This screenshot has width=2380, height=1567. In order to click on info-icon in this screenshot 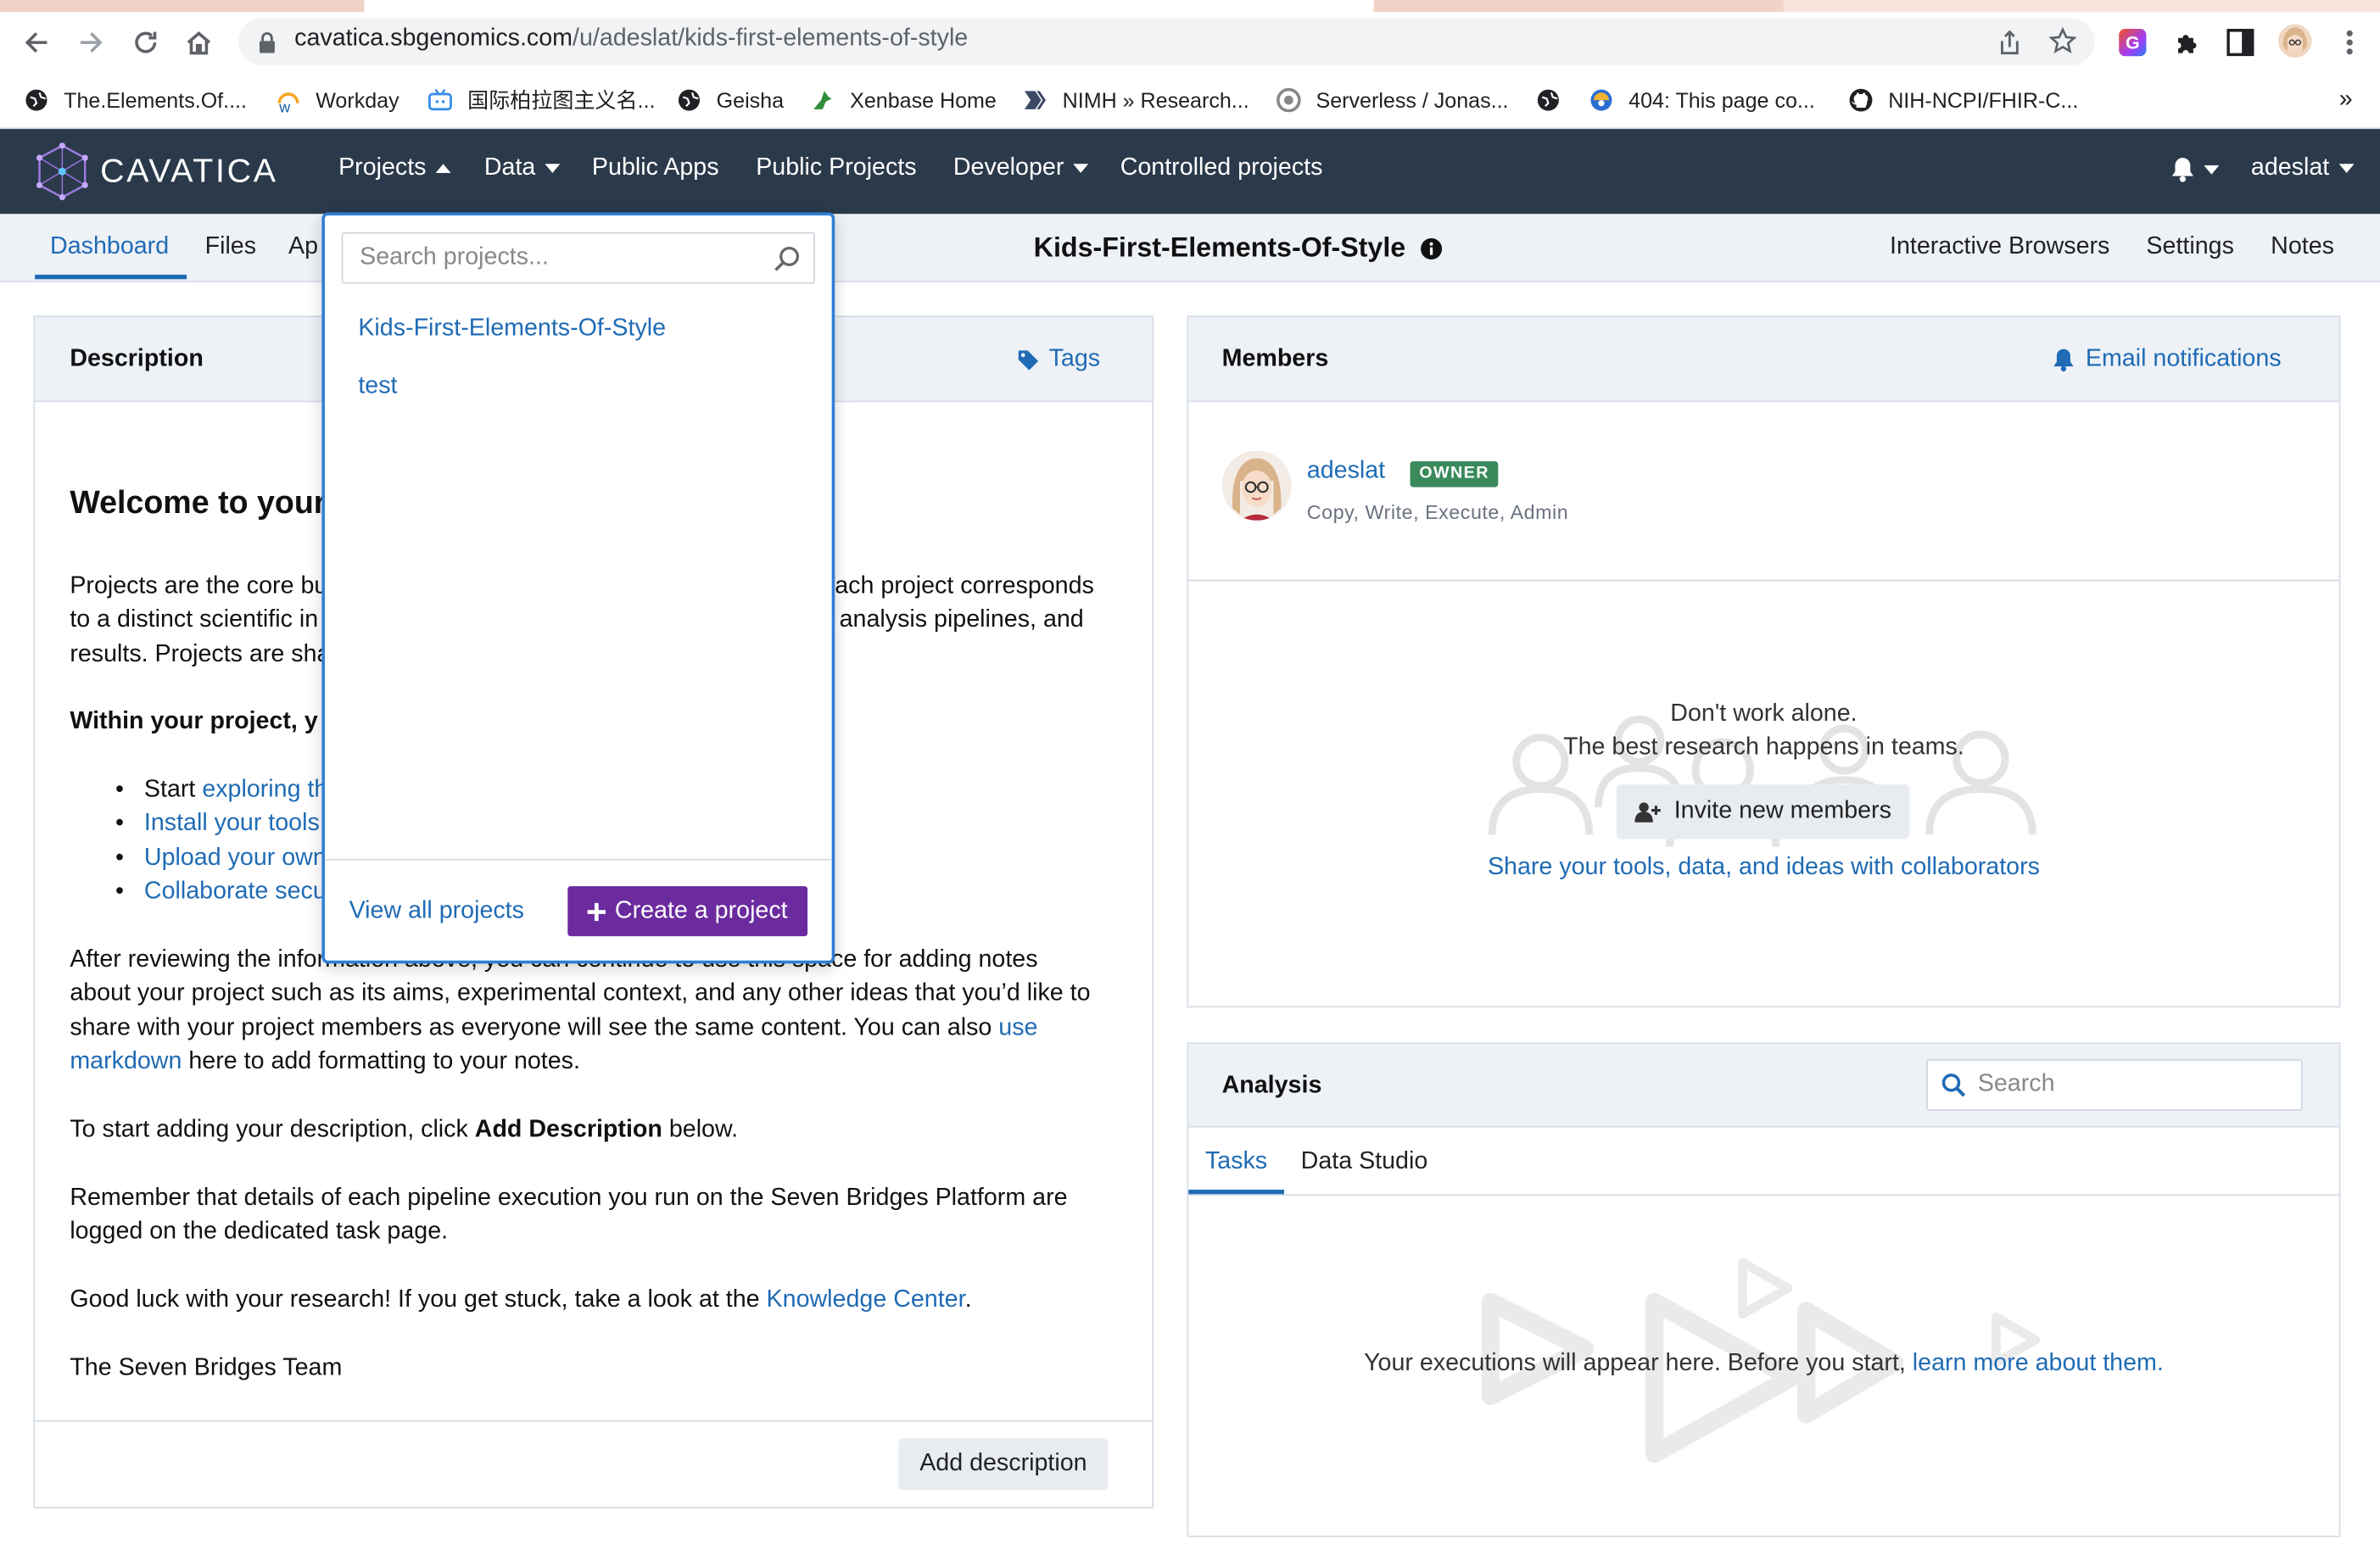, I will do `click(1432, 248)`.